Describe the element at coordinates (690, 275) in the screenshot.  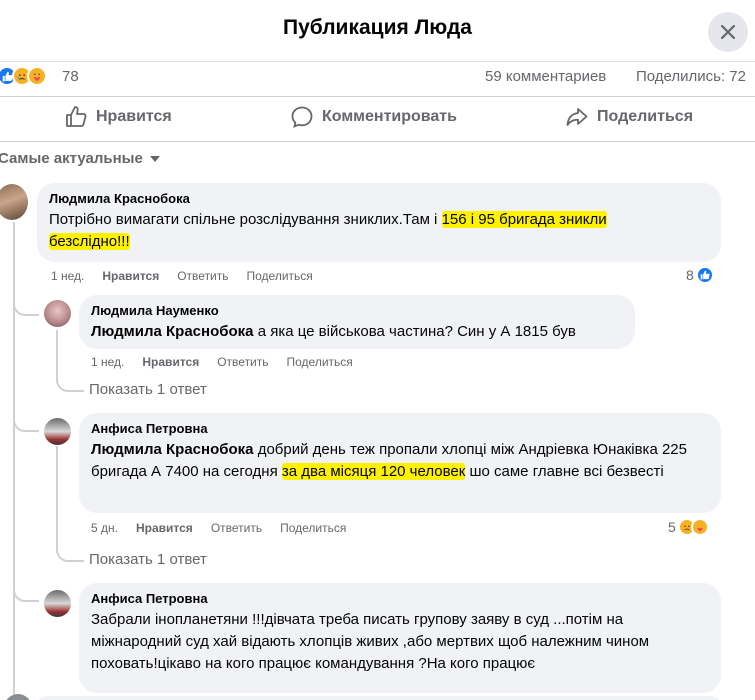
I see `comment-reaction-count: 8` at that location.